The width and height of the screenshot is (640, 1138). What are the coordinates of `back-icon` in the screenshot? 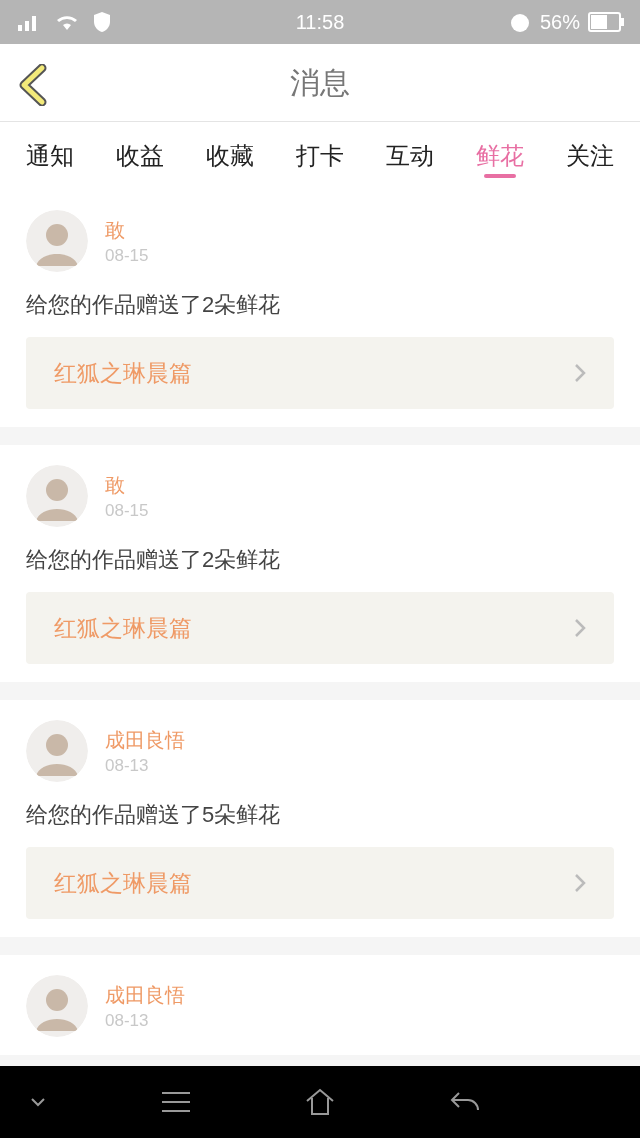 It's located at (33, 85).